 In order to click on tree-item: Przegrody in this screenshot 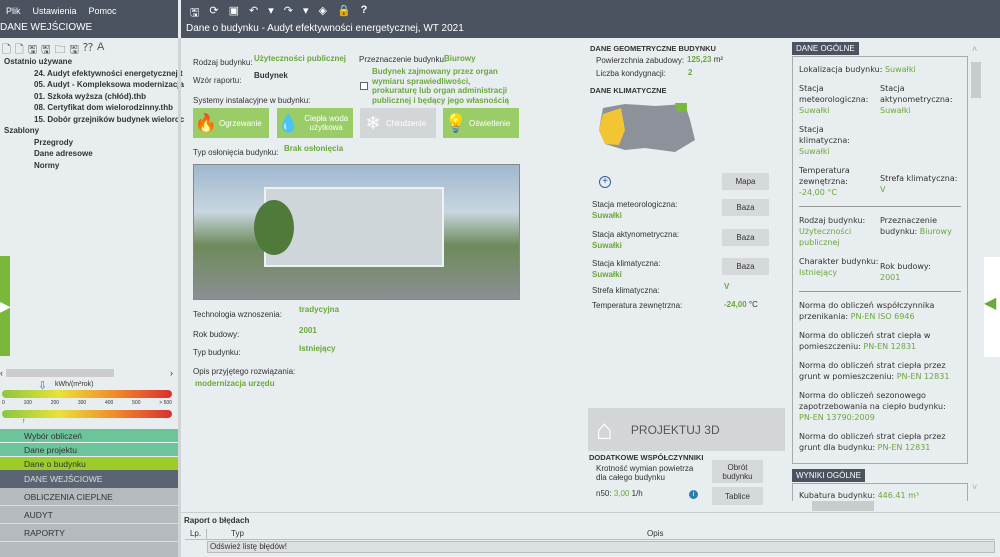, I will do `click(94, 143)`.